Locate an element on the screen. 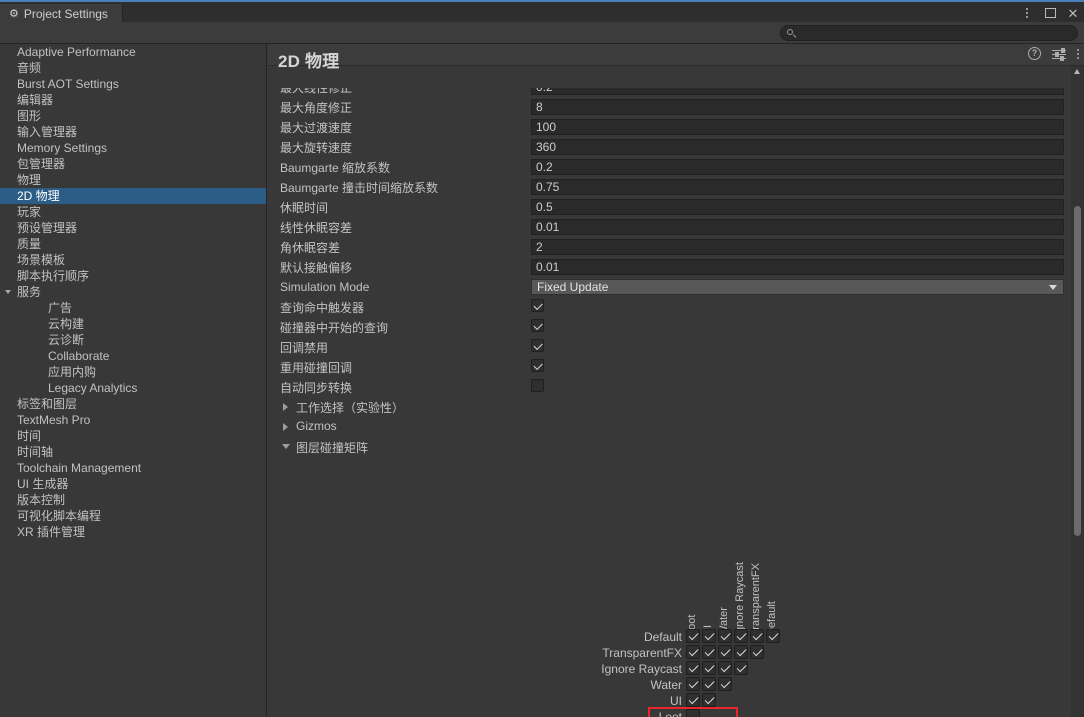  sidebar-item-: 服务 is located at coordinates (133, 292).